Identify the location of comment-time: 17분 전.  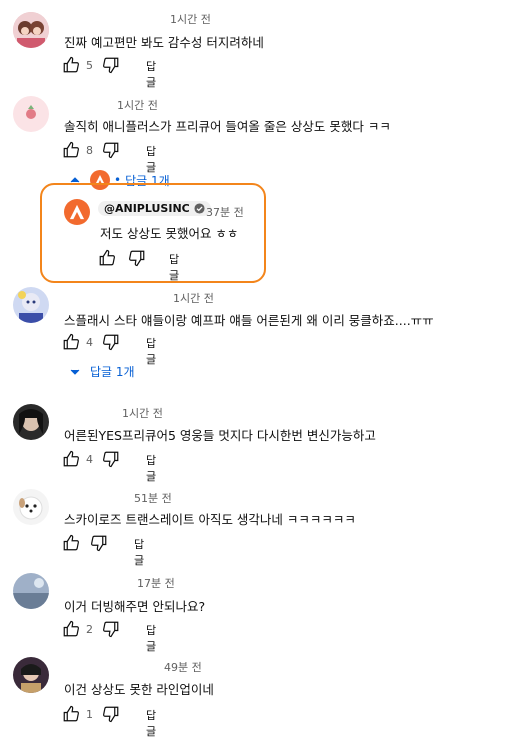
(156, 583).